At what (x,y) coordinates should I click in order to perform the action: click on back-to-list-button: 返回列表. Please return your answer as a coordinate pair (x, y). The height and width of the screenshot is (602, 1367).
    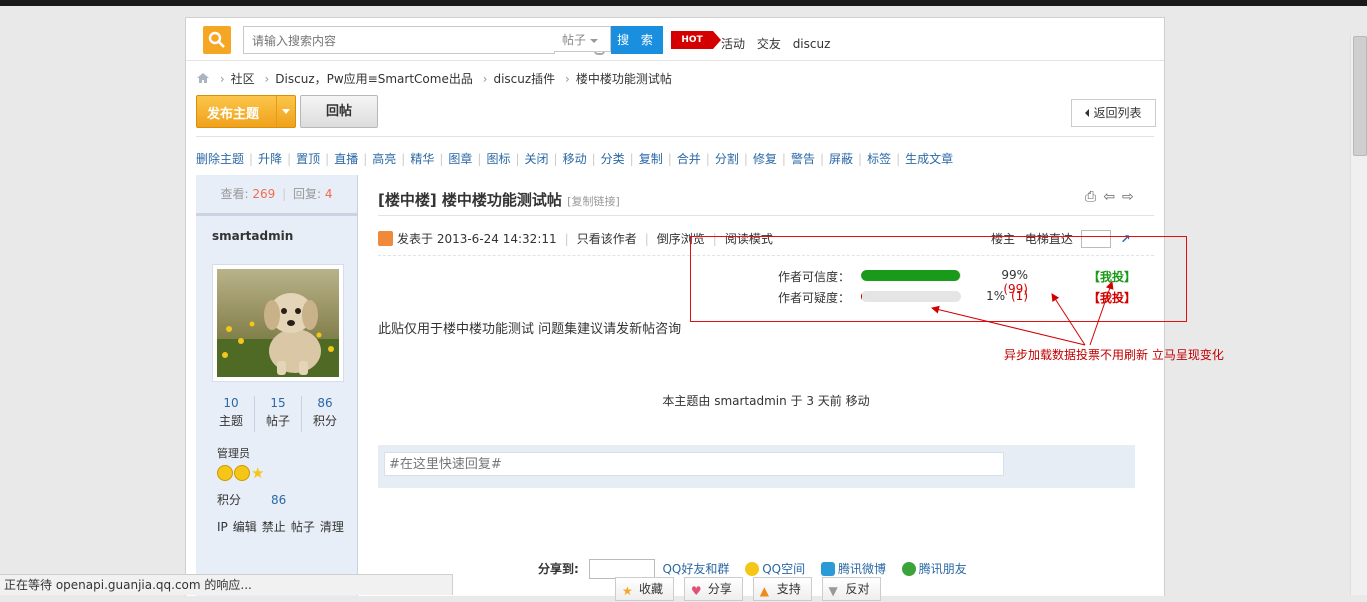
    Looking at the image, I should click on (1113, 113).